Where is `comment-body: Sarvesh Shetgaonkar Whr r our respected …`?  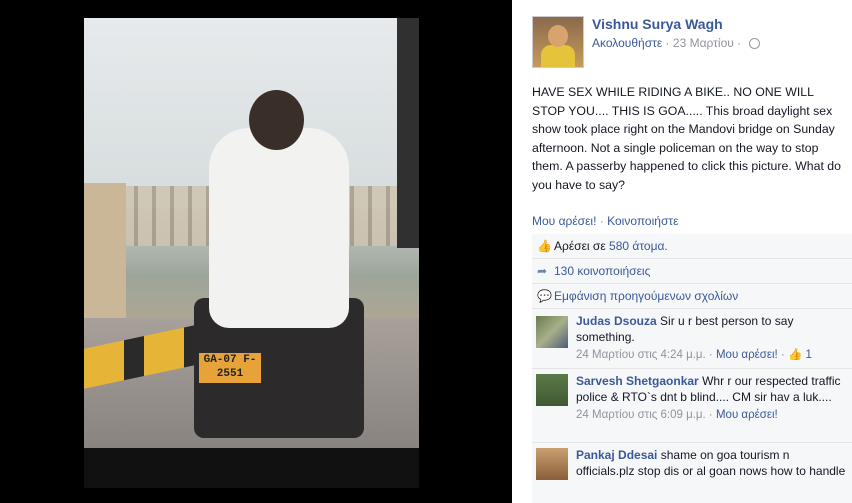 comment-body: Sarvesh Shetgaonkar Whr r our respected … is located at coordinates (711, 398).